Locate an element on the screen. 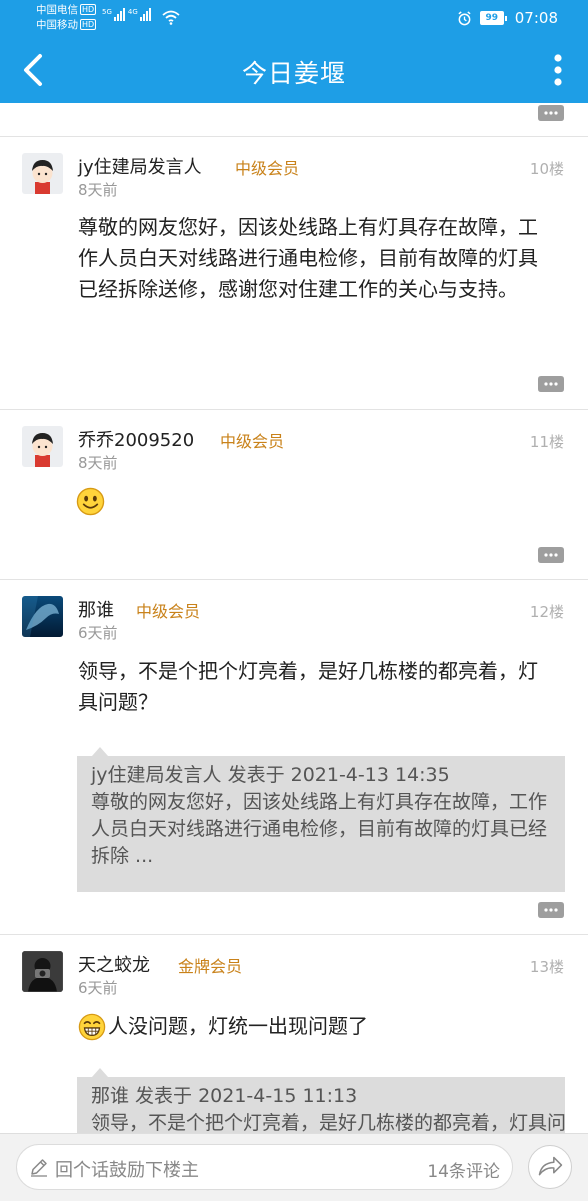  wifi-icon is located at coordinates (171, 17).